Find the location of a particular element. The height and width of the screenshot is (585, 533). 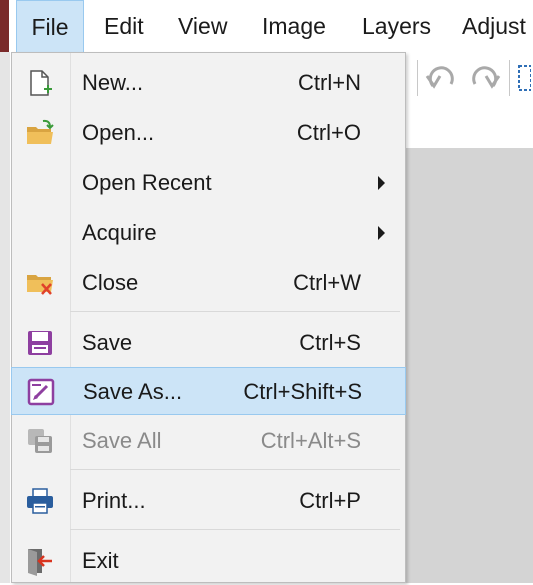

menu-item-shortcut: Ctrl+N is located at coordinates (329, 82).